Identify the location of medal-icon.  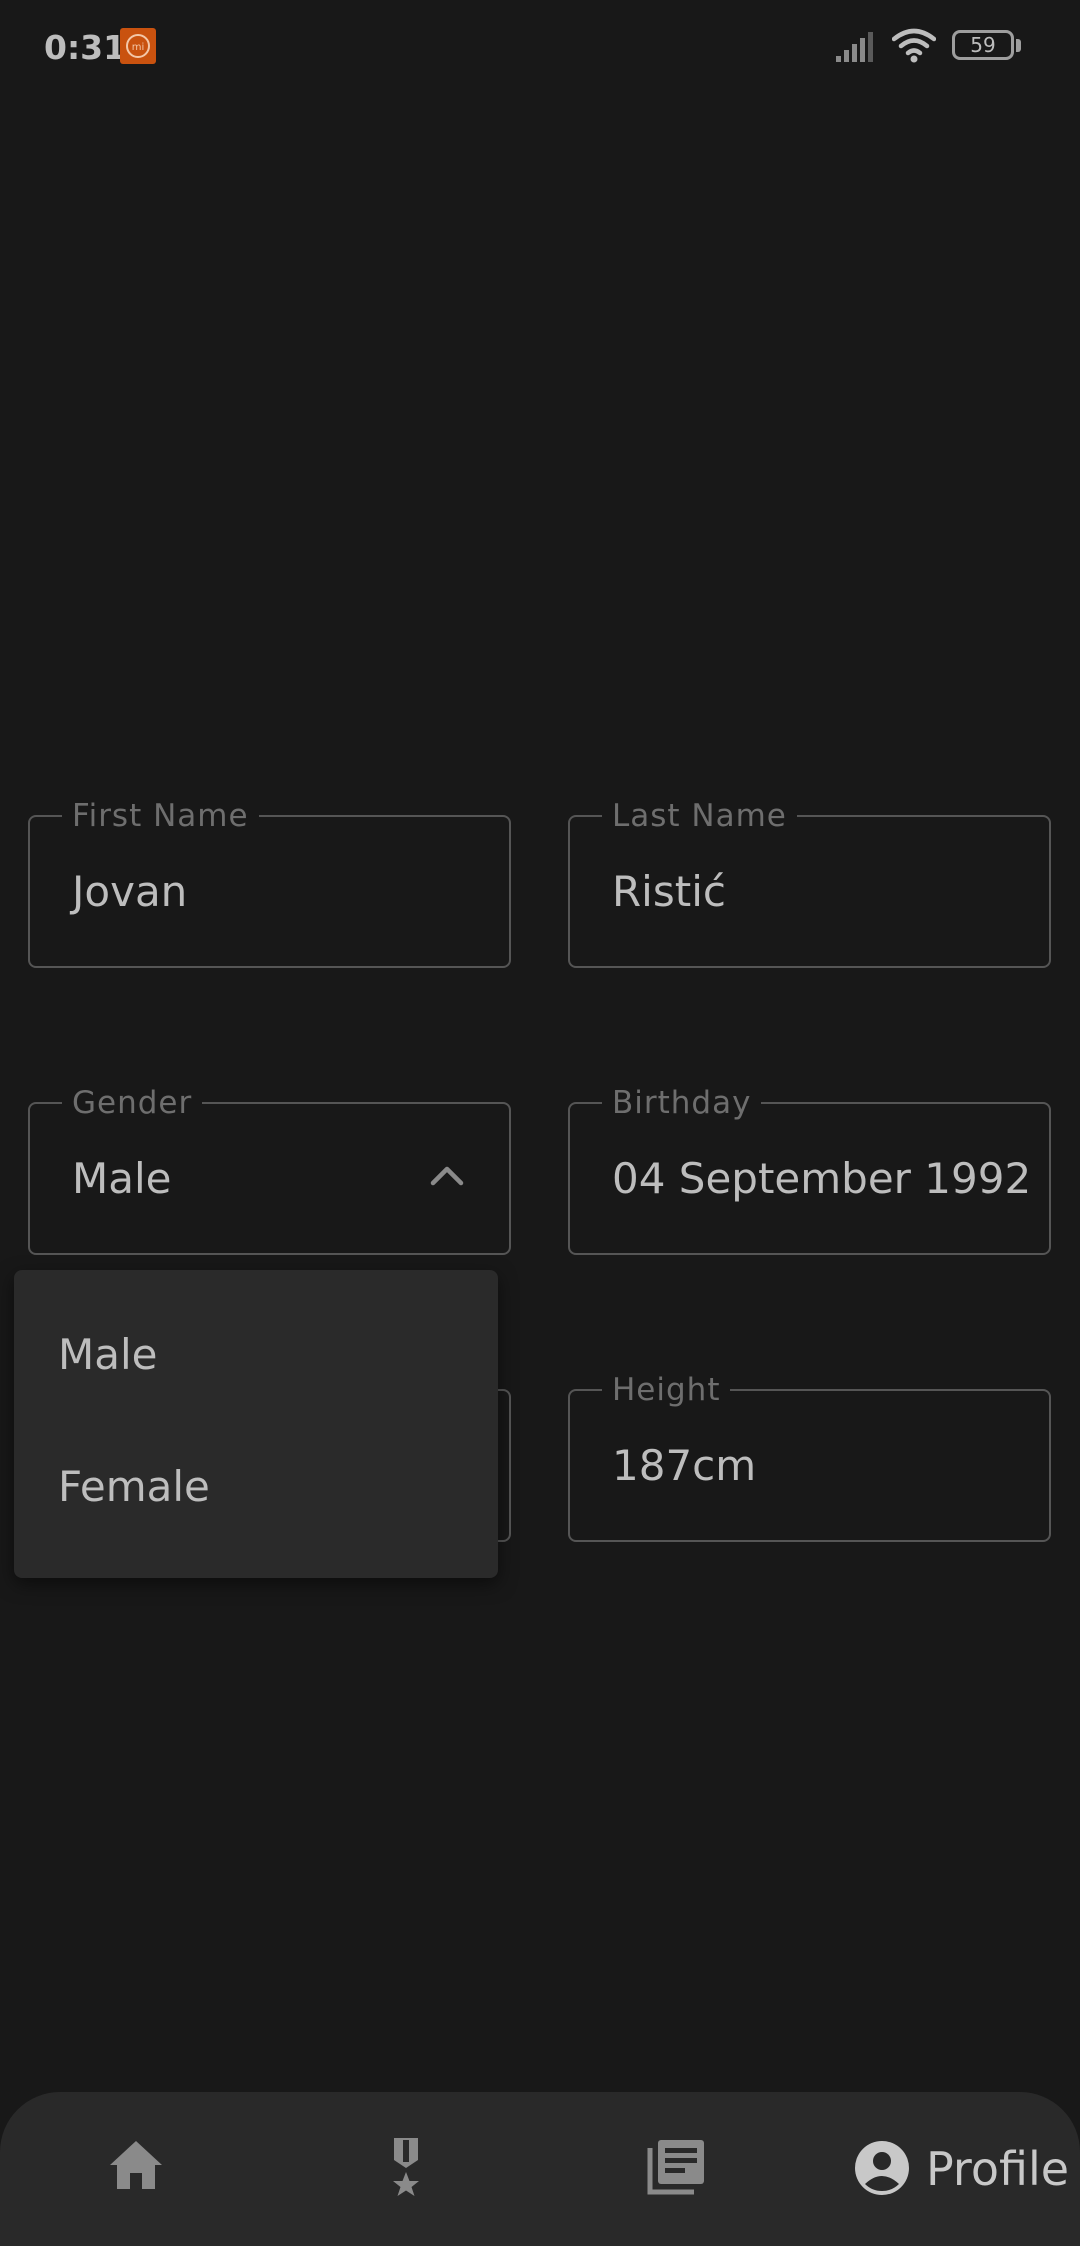
(406, 2167).